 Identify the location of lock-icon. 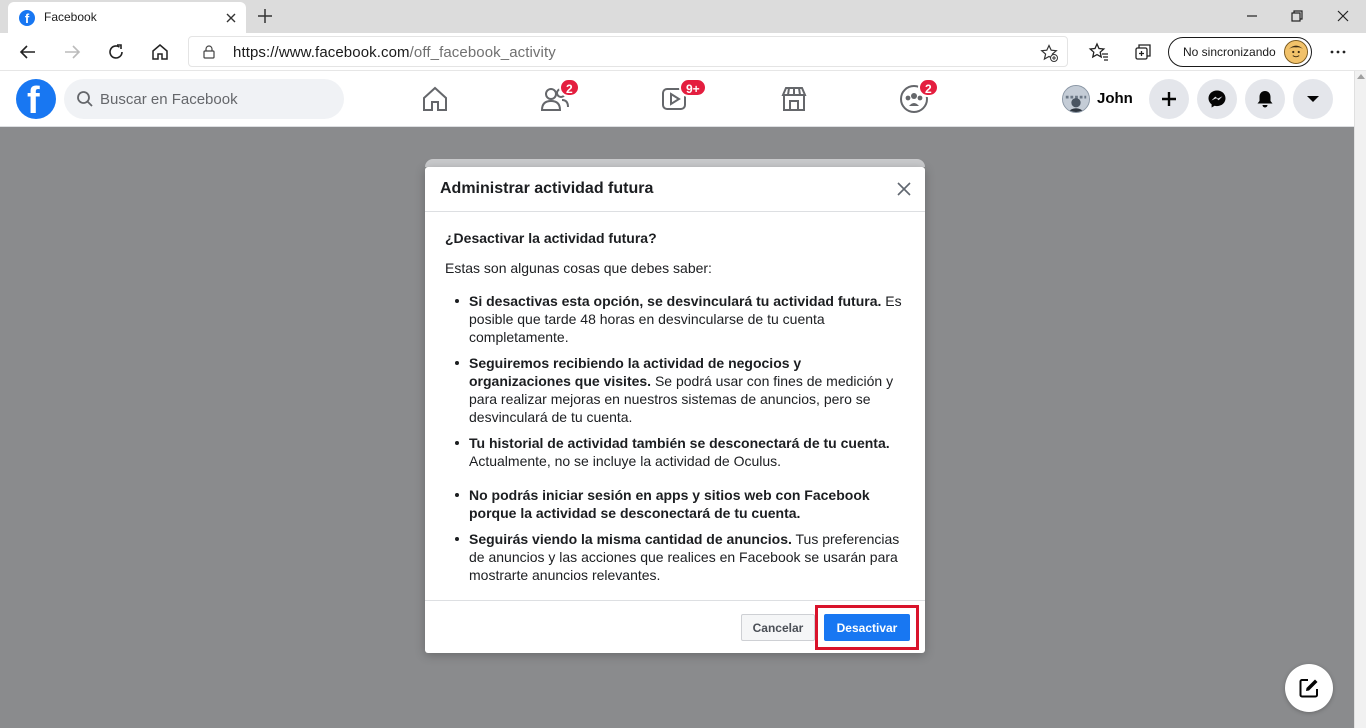
(209, 52).